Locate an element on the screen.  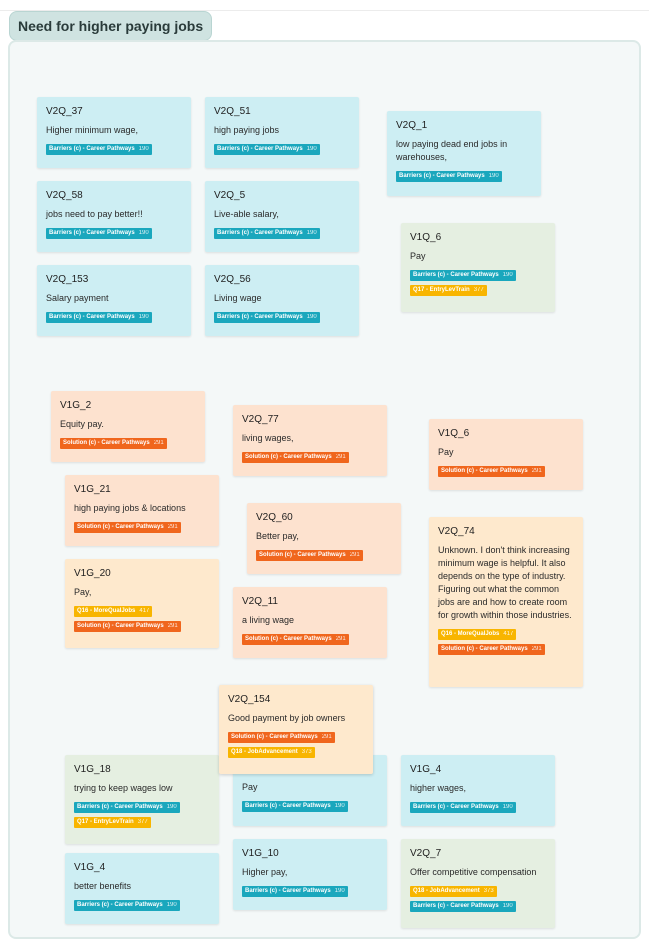
note-text: Pay, is located at coordinates (83, 592).